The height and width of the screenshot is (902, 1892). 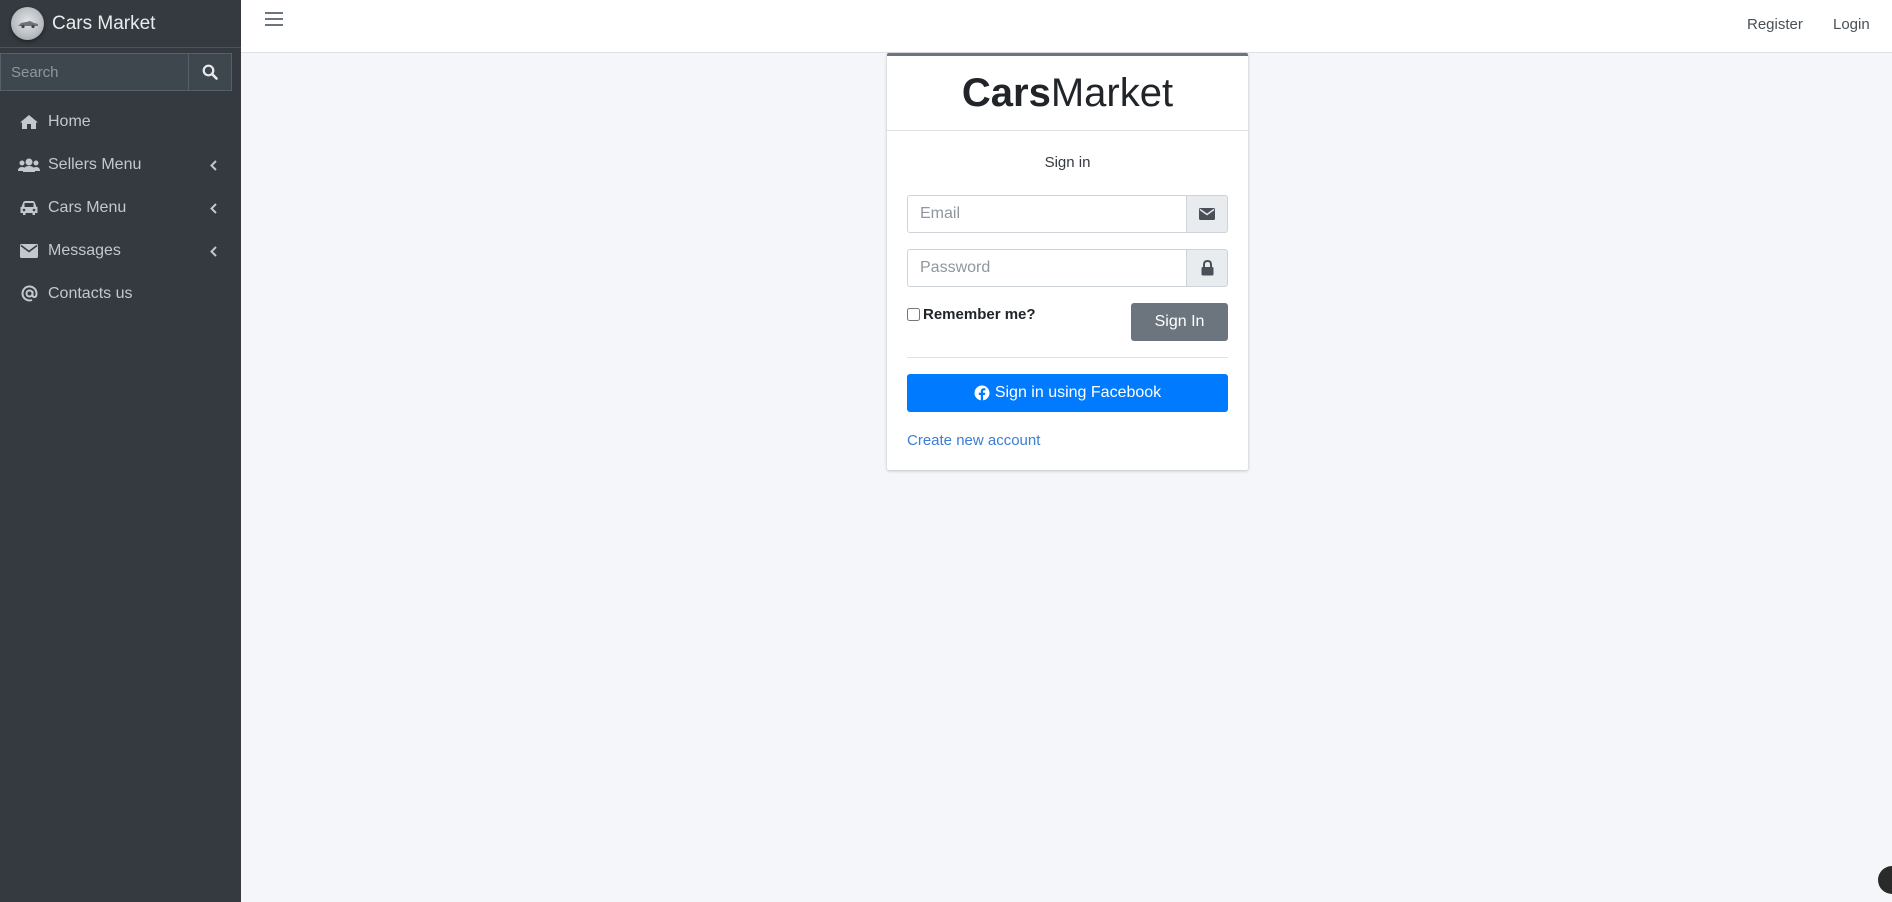 I want to click on users-icon, so click(x=29, y=165).